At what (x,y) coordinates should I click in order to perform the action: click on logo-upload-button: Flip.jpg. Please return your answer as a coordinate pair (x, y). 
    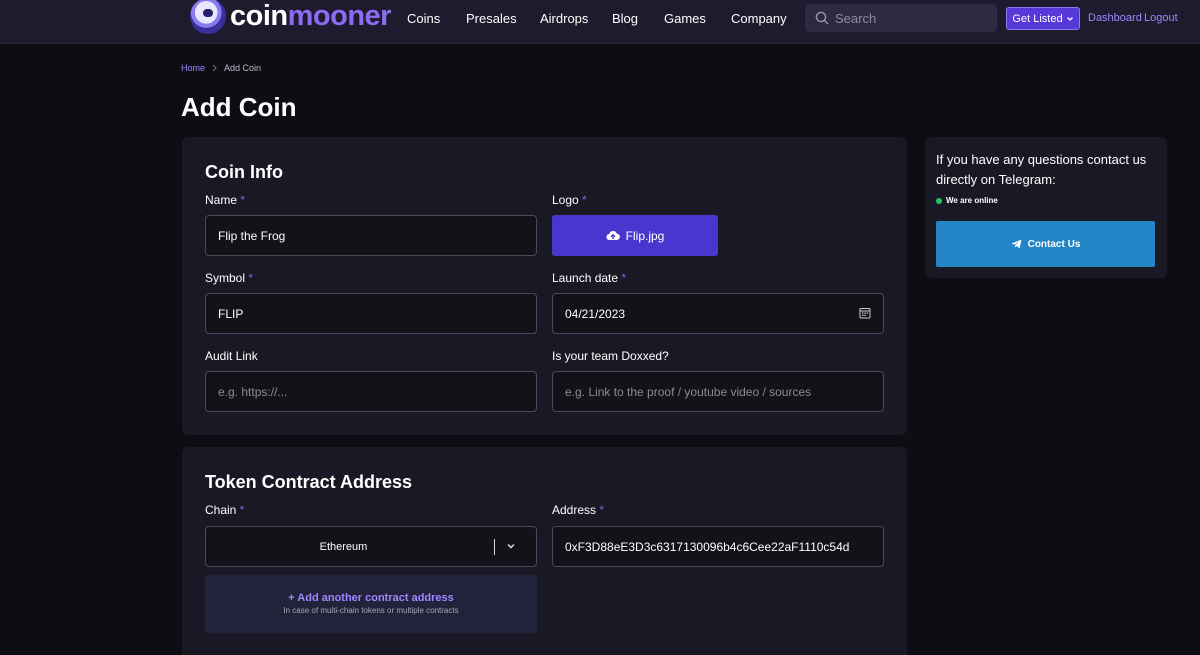
    Looking at the image, I should click on (635, 235).